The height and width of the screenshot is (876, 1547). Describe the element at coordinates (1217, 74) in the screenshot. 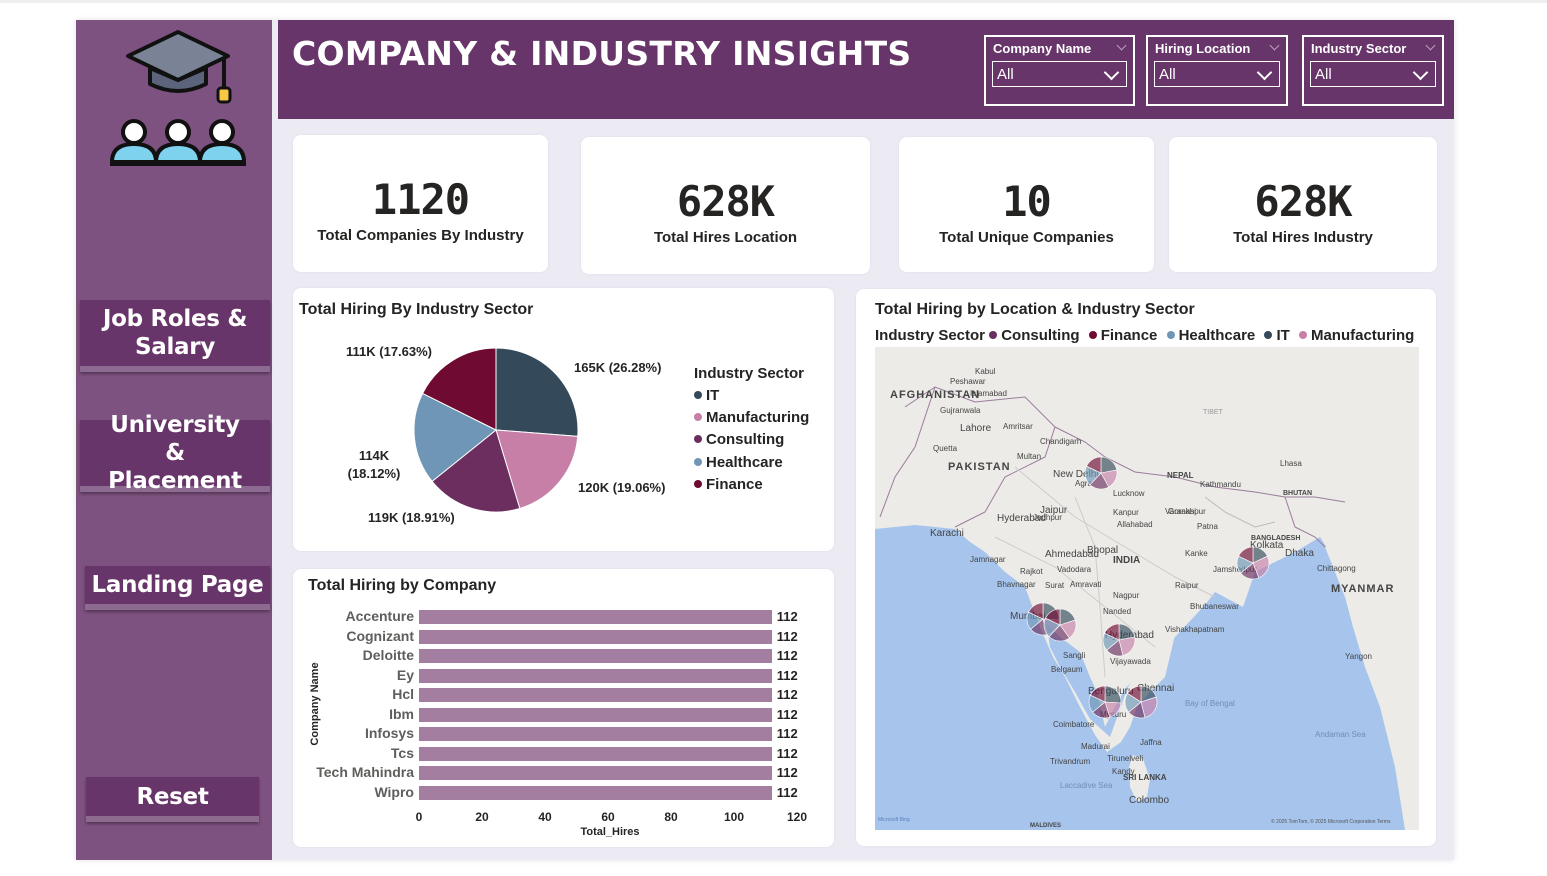

I see `hiring-location-dropdown: All` at that location.